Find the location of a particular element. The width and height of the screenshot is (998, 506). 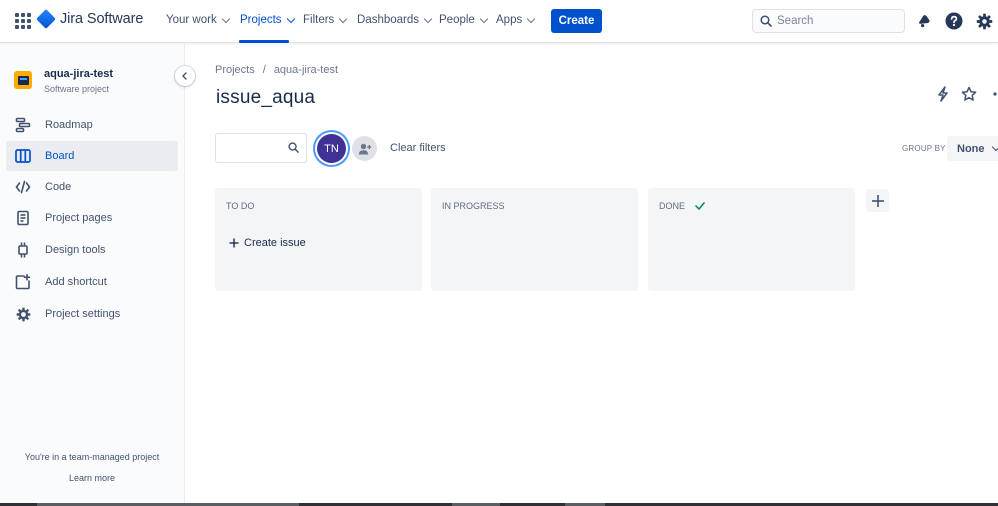

group-by-select: None is located at coordinates (972, 148).